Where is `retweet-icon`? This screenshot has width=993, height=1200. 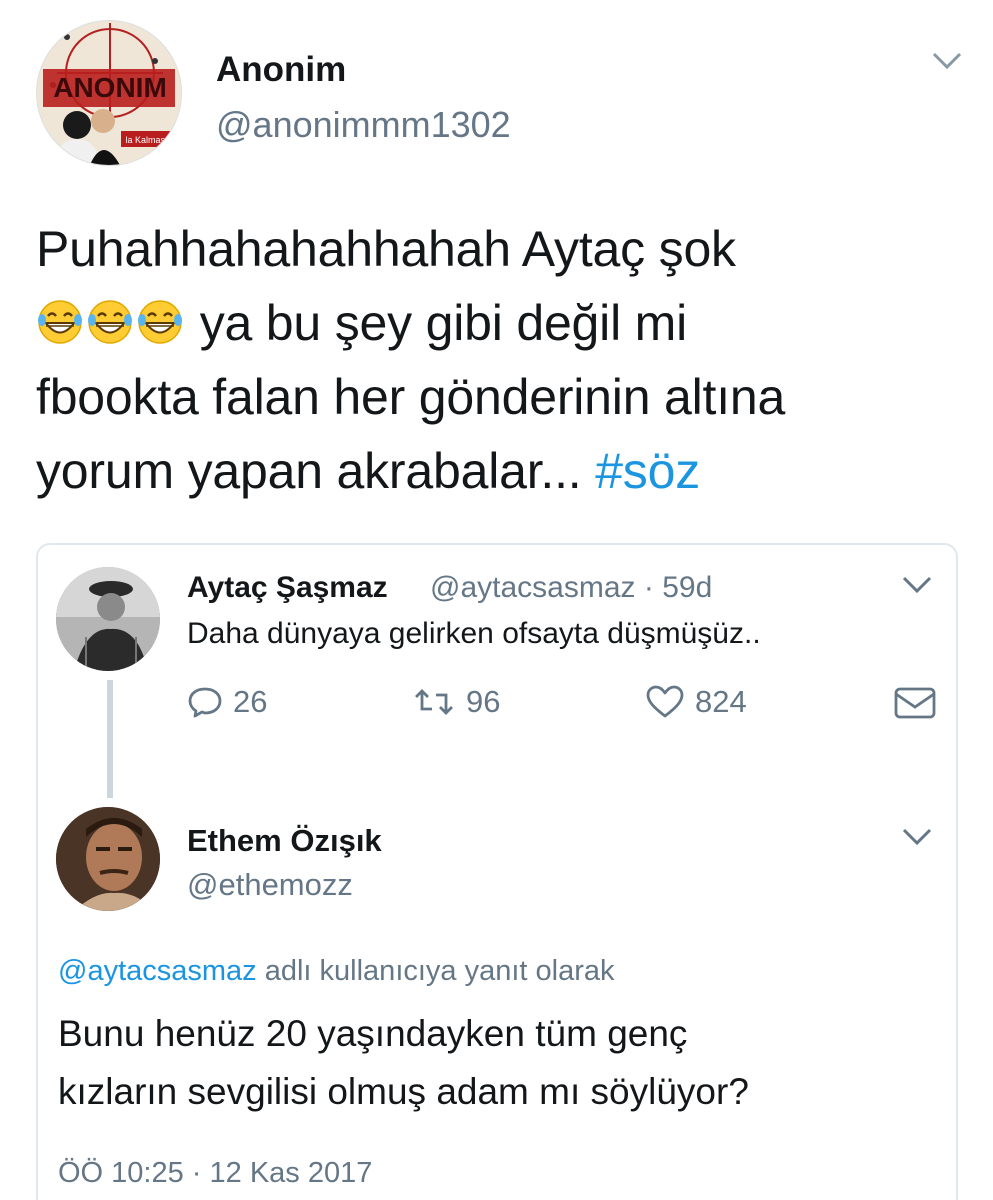
retweet-icon is located at coordinates (434, 702).